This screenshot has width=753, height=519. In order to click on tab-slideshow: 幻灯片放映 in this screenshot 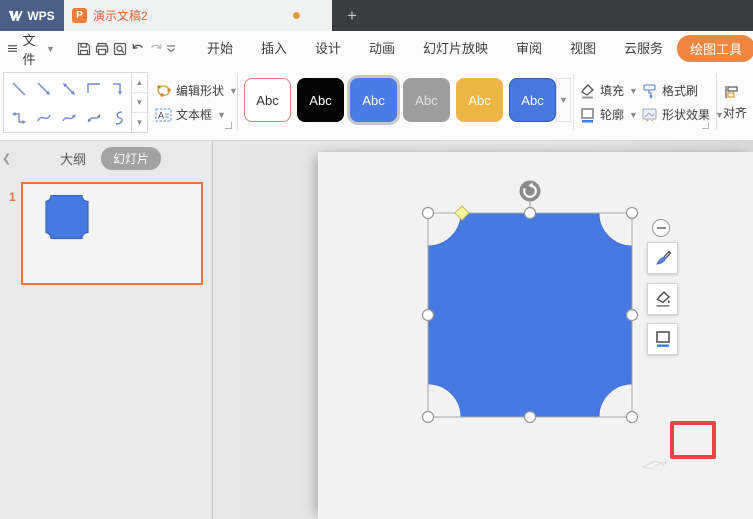, I will do `click(455, 48)`.